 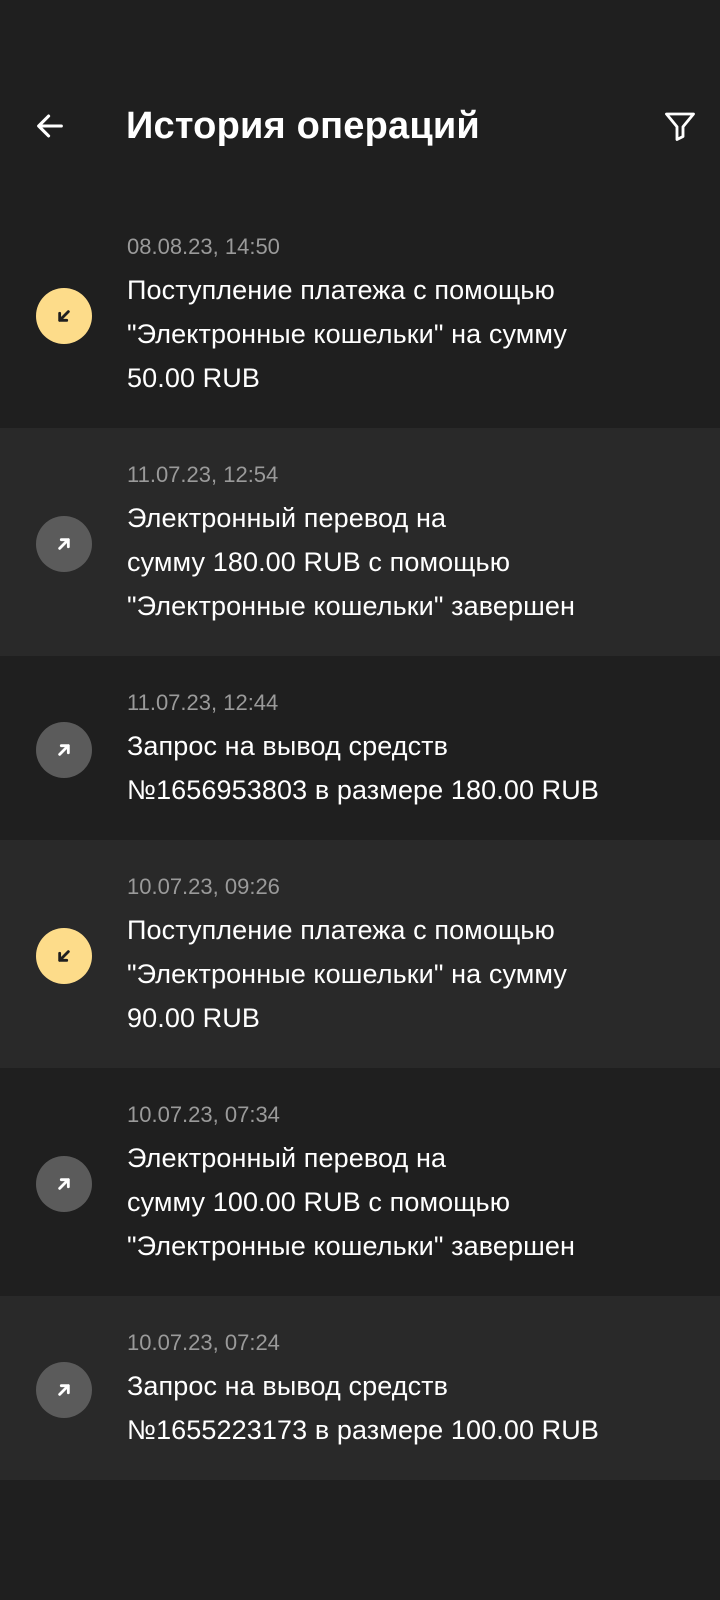 What do you see at coordinates (203, 246) in the screenshot?
I see `operation-date: 08.08.23, 14:50` at bounding box center [203, 246].